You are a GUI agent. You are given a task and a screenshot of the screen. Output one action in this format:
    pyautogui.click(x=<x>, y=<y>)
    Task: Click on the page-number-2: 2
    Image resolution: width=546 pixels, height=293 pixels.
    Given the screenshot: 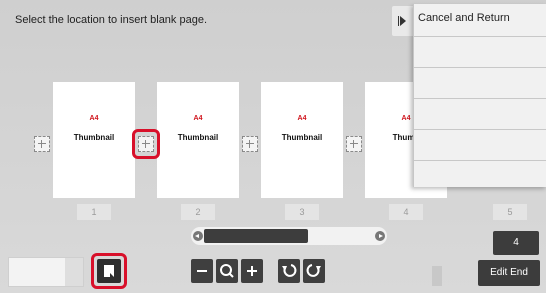 What is the action you would take?
    pyautogui.click(x=198, y=212)
    